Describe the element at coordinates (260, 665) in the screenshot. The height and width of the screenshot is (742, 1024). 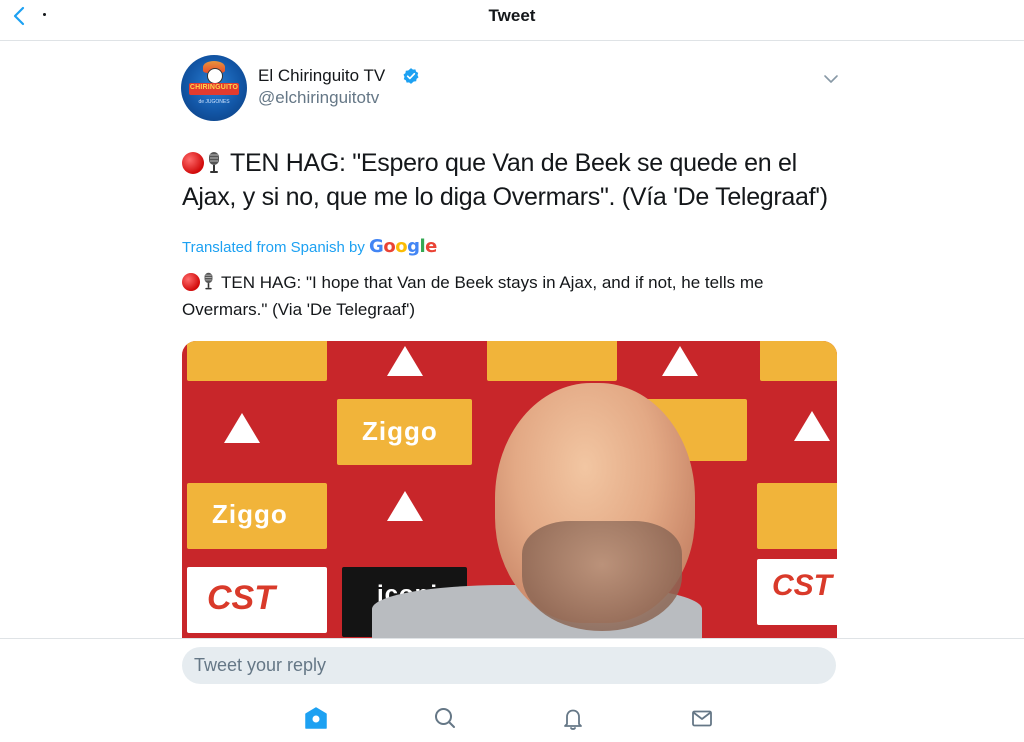
I see `reply-placeholder: Tweet your reply` at that location.